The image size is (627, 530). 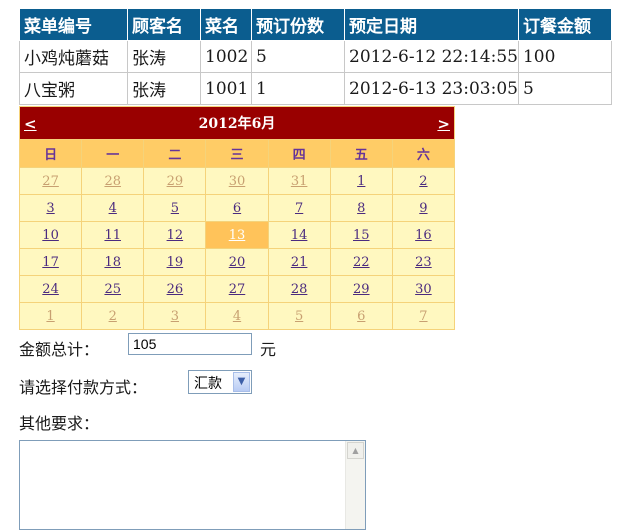 What do you see at coordinates (175, 153) in the screenshot?
I see `weekday-tue: 二` at bounding box center [175, 153].